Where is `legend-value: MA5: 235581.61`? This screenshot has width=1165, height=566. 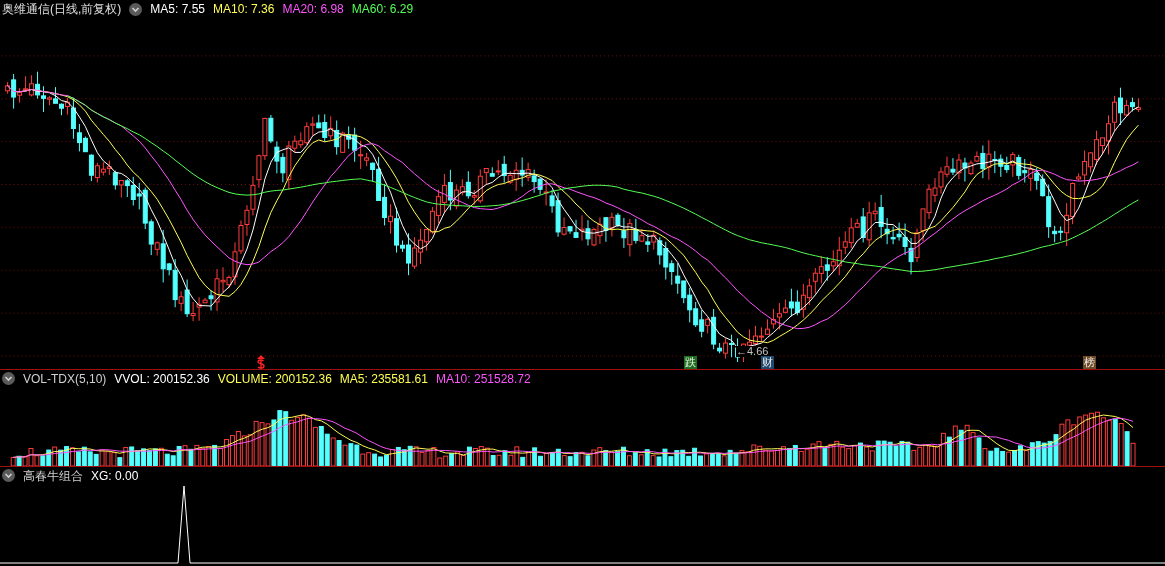 legend-value: MA5: 235581.61 is located at coordinates (383, 379).